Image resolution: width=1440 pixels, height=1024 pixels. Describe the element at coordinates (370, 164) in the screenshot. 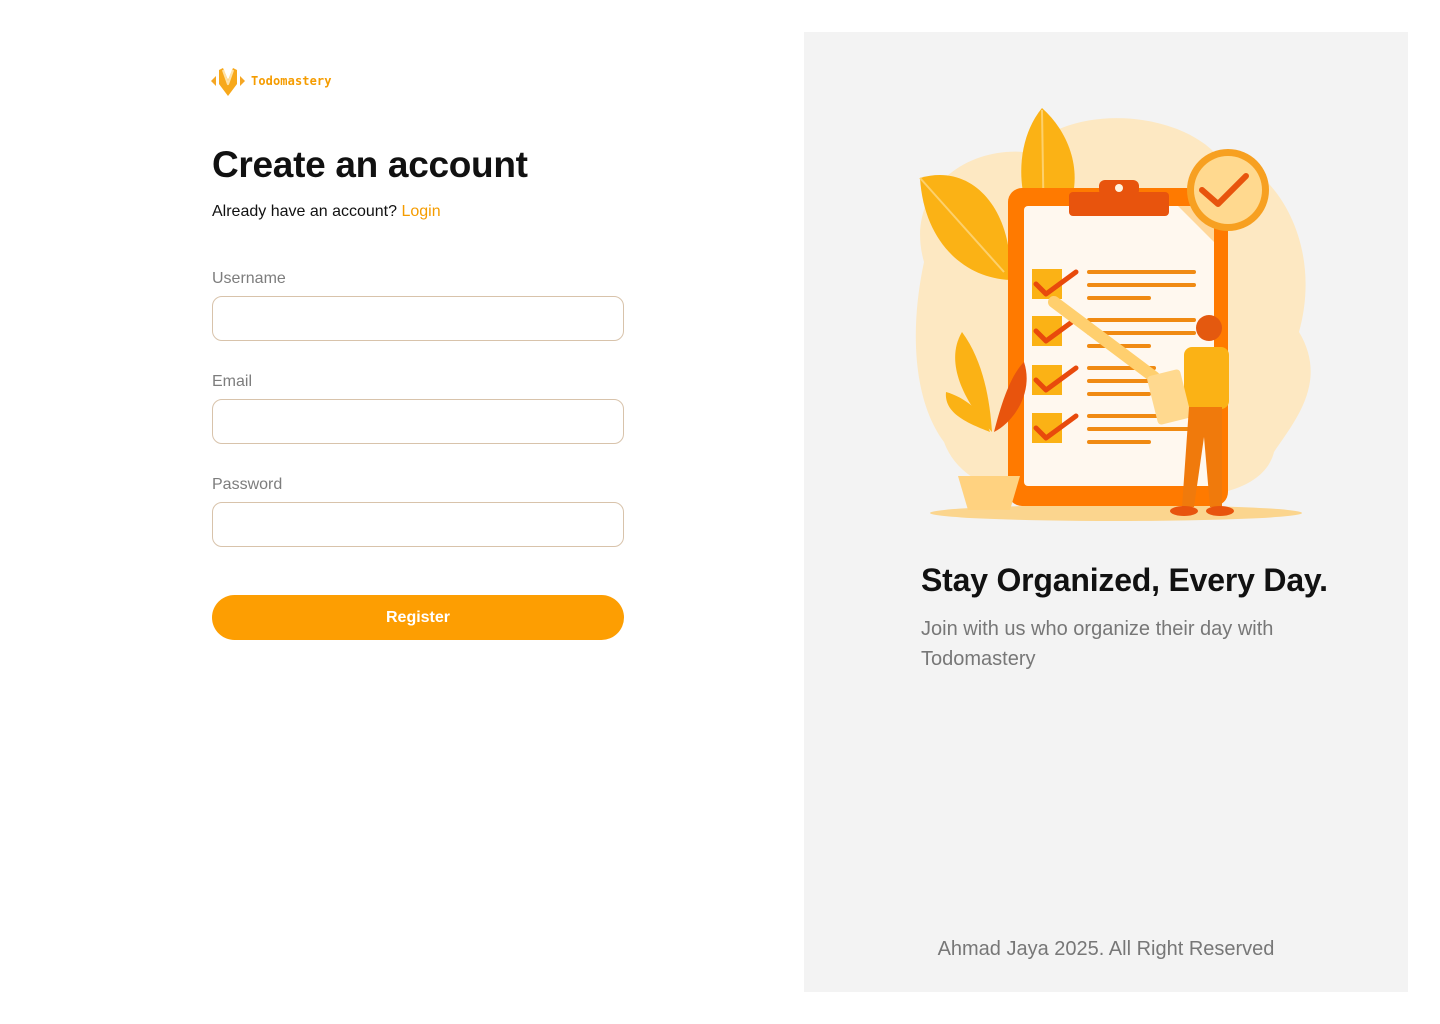

I see `page-title: Create an account` at that location.